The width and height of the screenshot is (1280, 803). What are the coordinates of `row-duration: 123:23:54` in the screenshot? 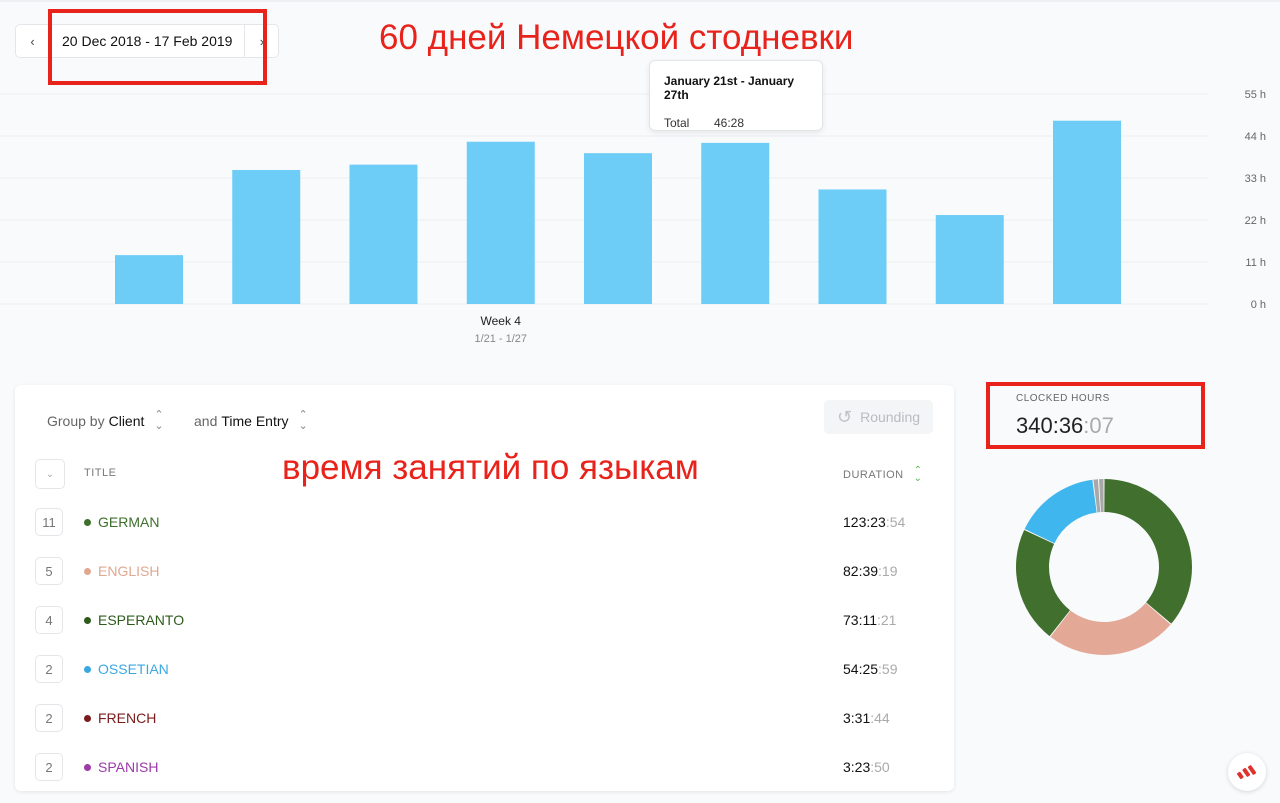 It's located at (874, 522).